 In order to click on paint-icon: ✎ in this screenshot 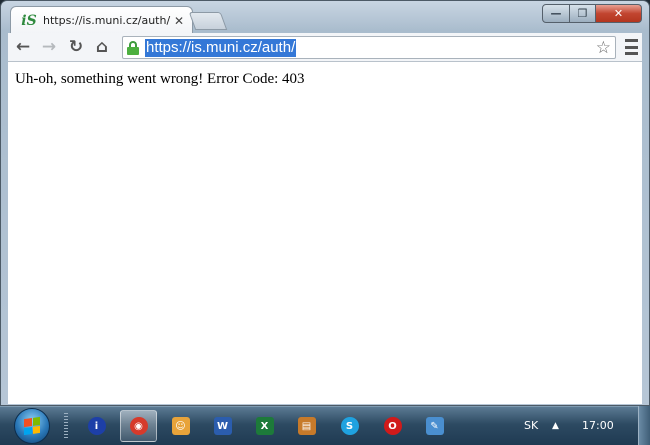, I will do `click(434, 426)`.